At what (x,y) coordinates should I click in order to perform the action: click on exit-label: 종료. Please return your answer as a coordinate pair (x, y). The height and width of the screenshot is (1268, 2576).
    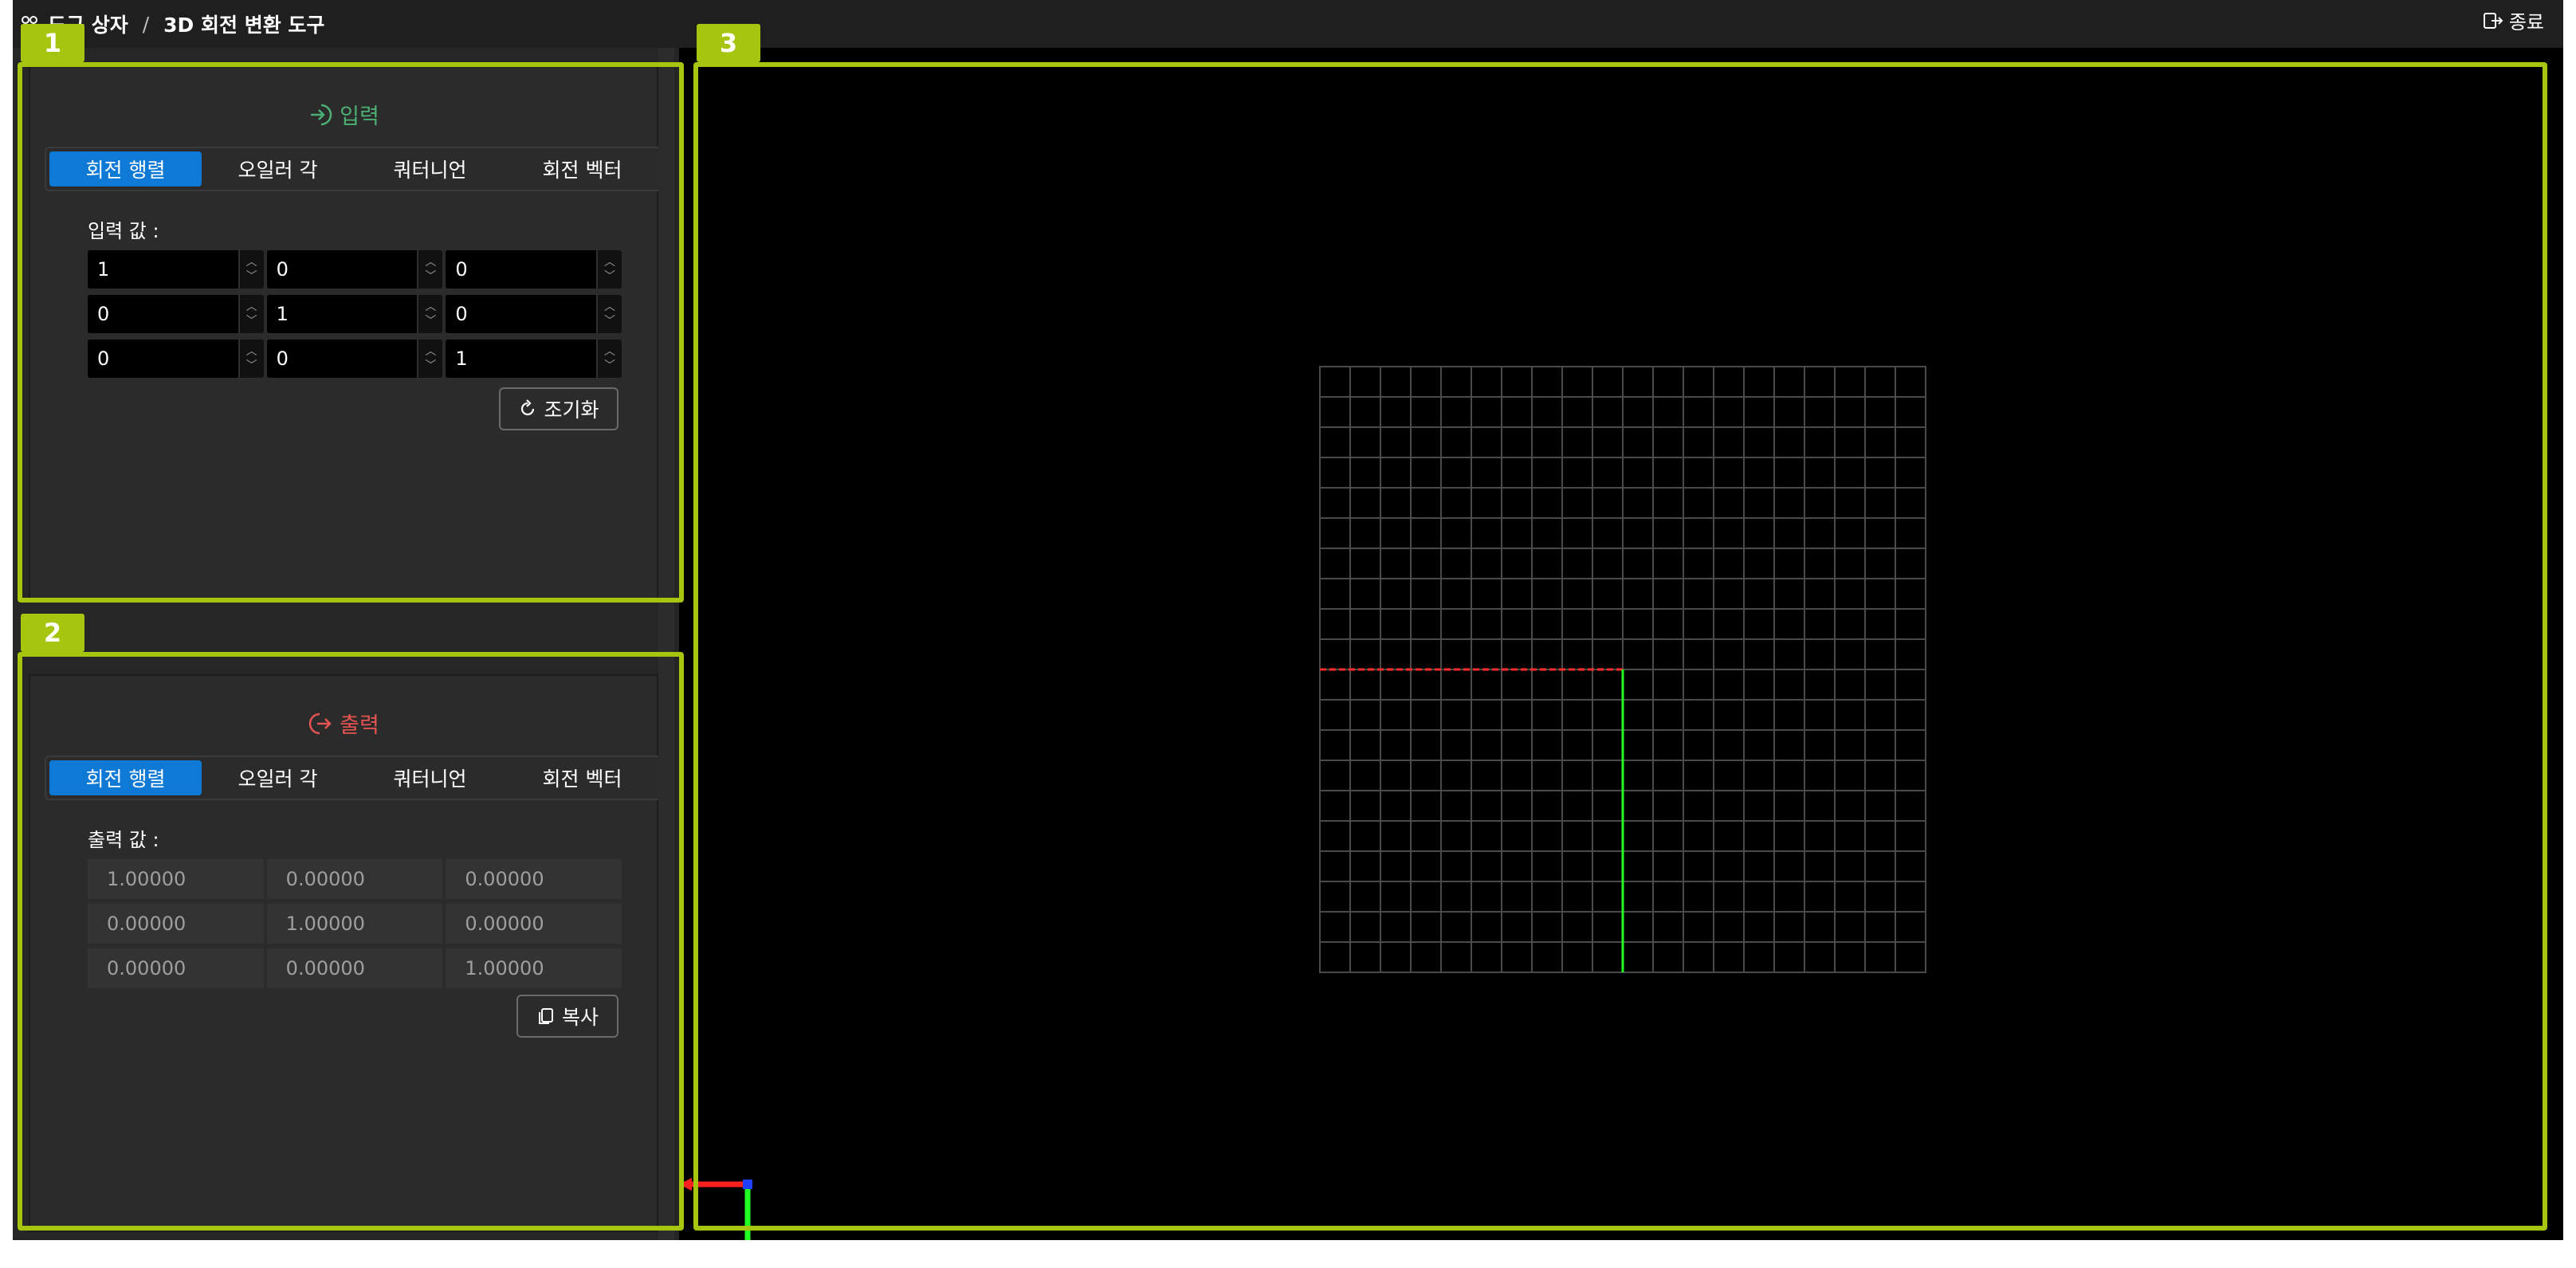
    Looking at the image, I should click on (2526, 22).